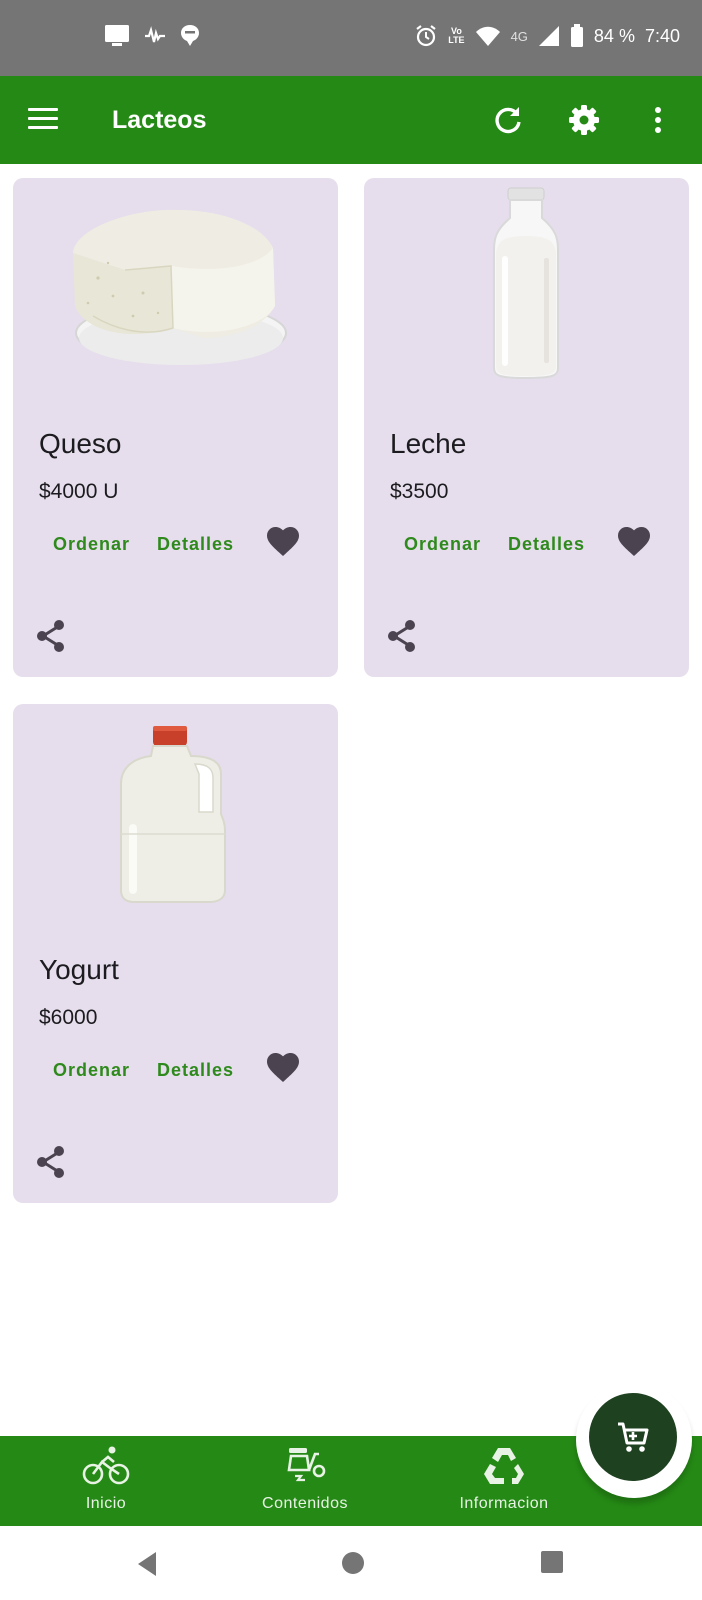 The image size is (702, 1600). What do you see at coordinates (159, 120) in the screenshot?
I see `page-title: Lacteos` at bounding box center [159, 120].